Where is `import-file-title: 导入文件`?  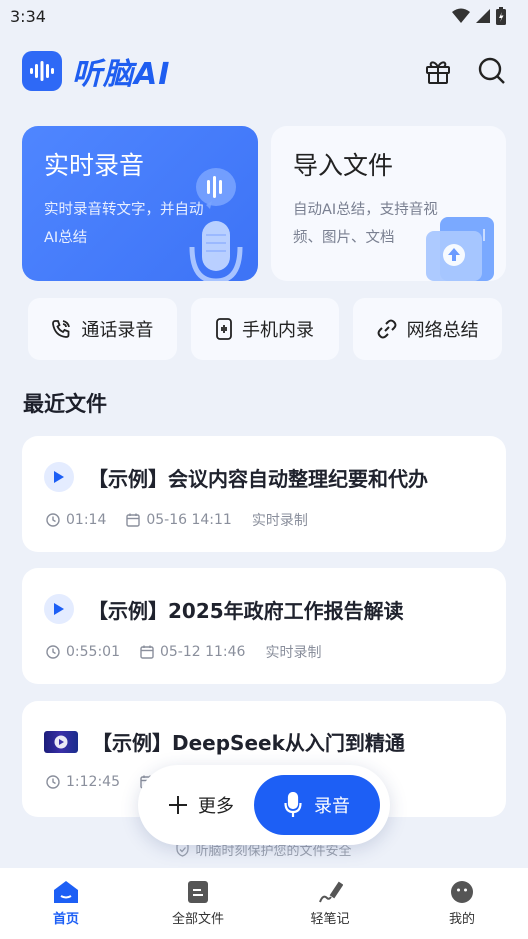
import-file-title: 导入文件 is located at coordinates (343, 165).